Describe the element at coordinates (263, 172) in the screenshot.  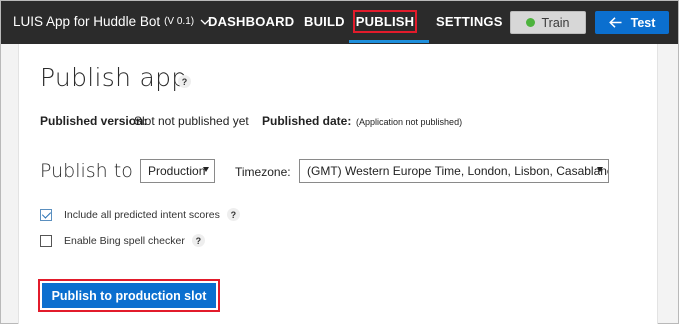
I see `timezone-label: Timezone:` at that location.